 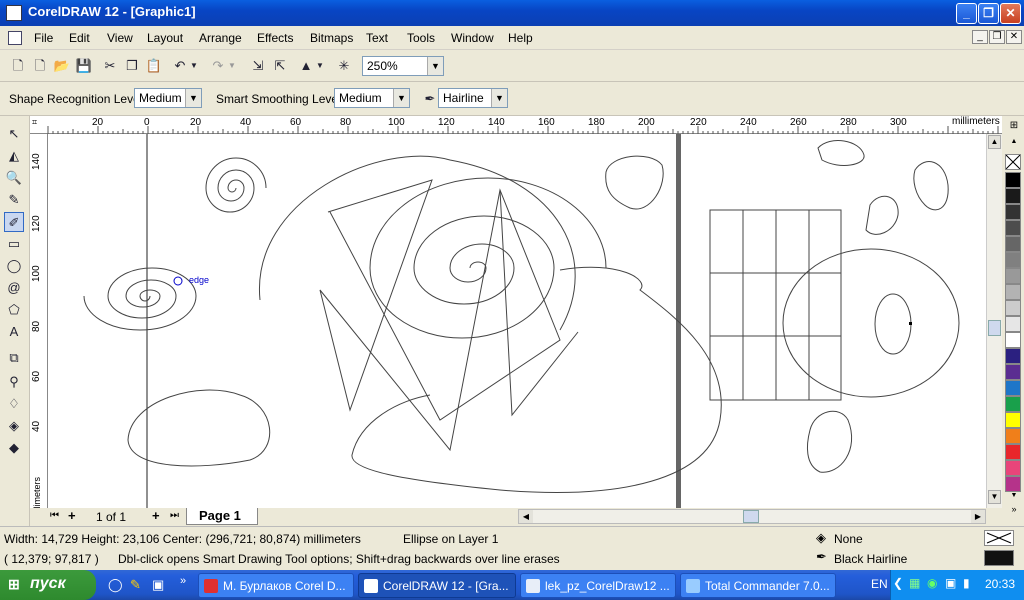 I want to click on menu-view: View, so click(x=120, y=38).